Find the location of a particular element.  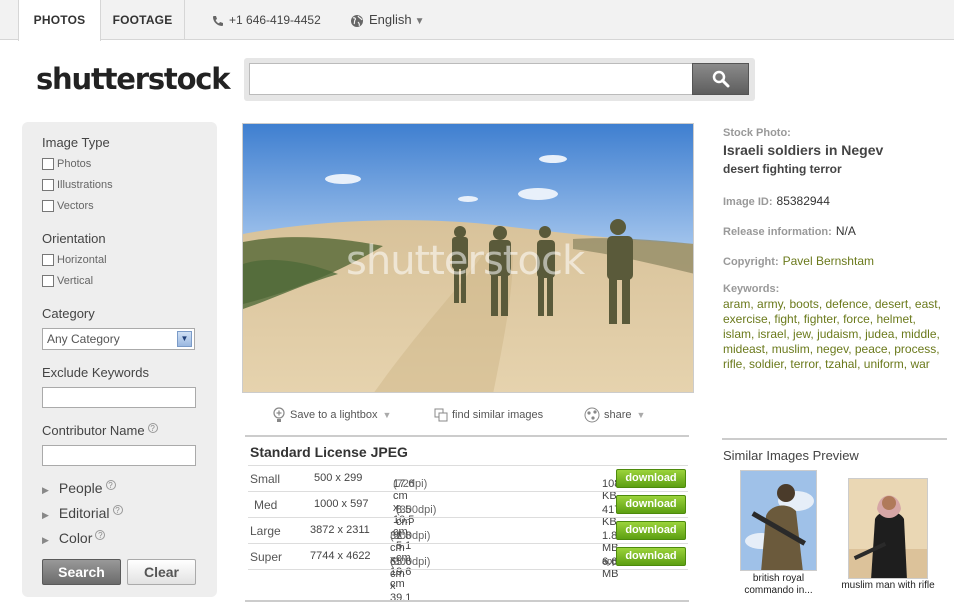

keyword-link: mideast is located at coordinates (744, 349).